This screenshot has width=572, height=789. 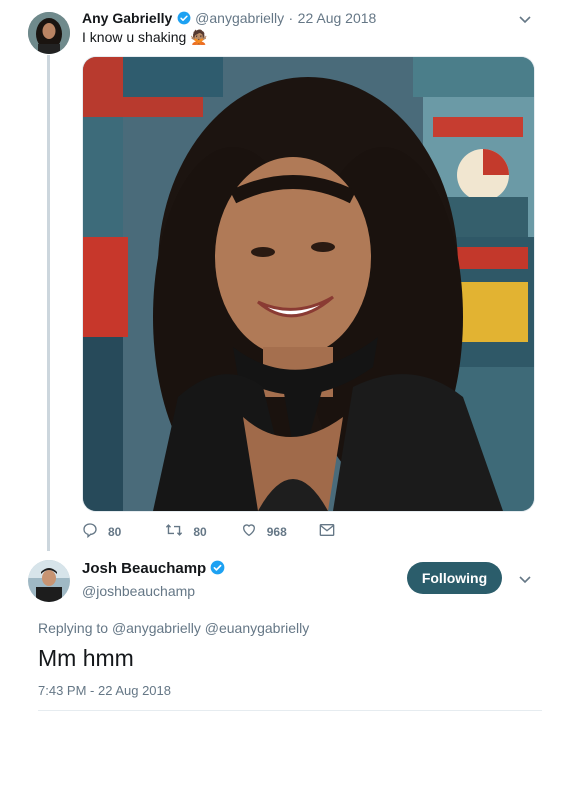 I want to click on avatar-josh-beauchamp, so click(x=49, y=581).